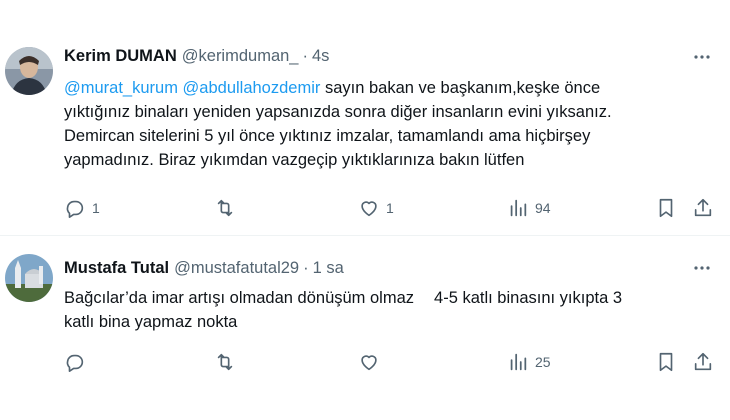  What do you see at coordinates (121, 88) in the screenshot?
I see `mention-link: @murat_kurum` at bounding box center [121, 88].